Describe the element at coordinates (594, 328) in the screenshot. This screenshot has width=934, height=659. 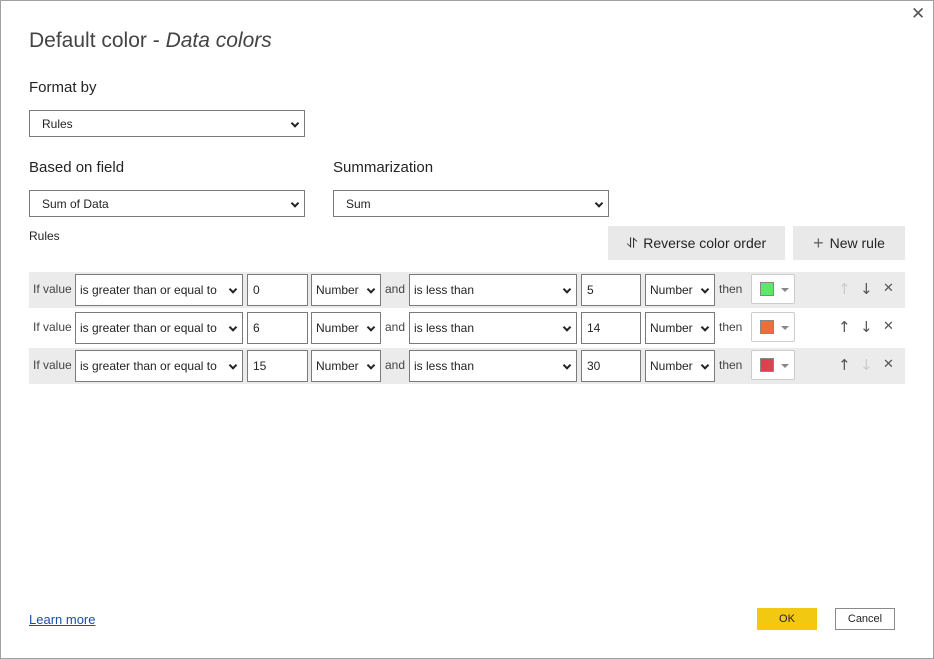
I see `value-2-text: 14` at that location.